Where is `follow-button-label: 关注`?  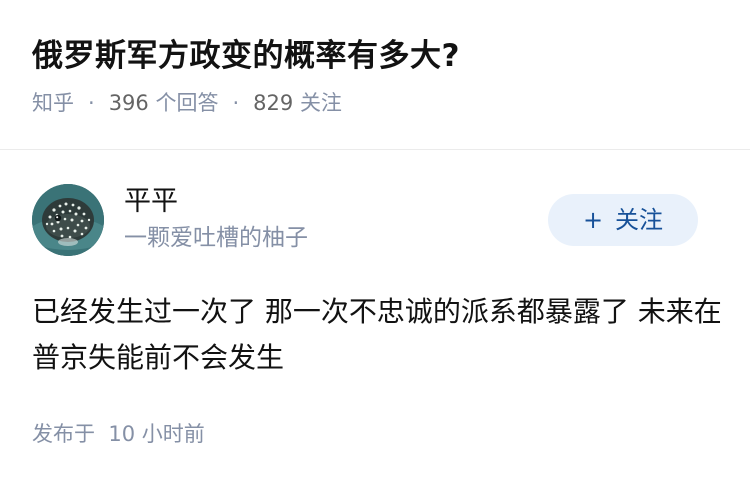 follow-button-label: 关注 is located at coordinates (639, 220).